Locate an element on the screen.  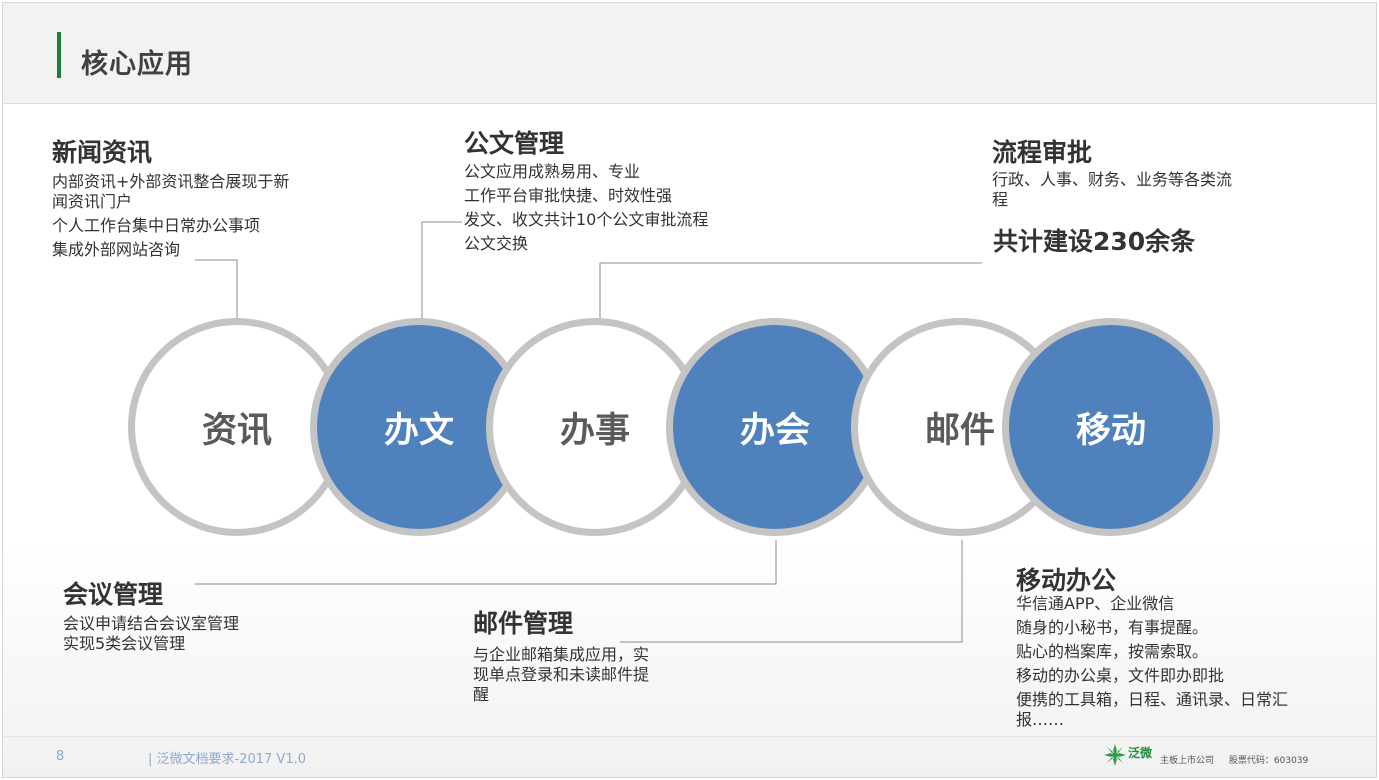
document-line: 发文、收文共计10个公文审批流程 is located at coordinates (586, 219).